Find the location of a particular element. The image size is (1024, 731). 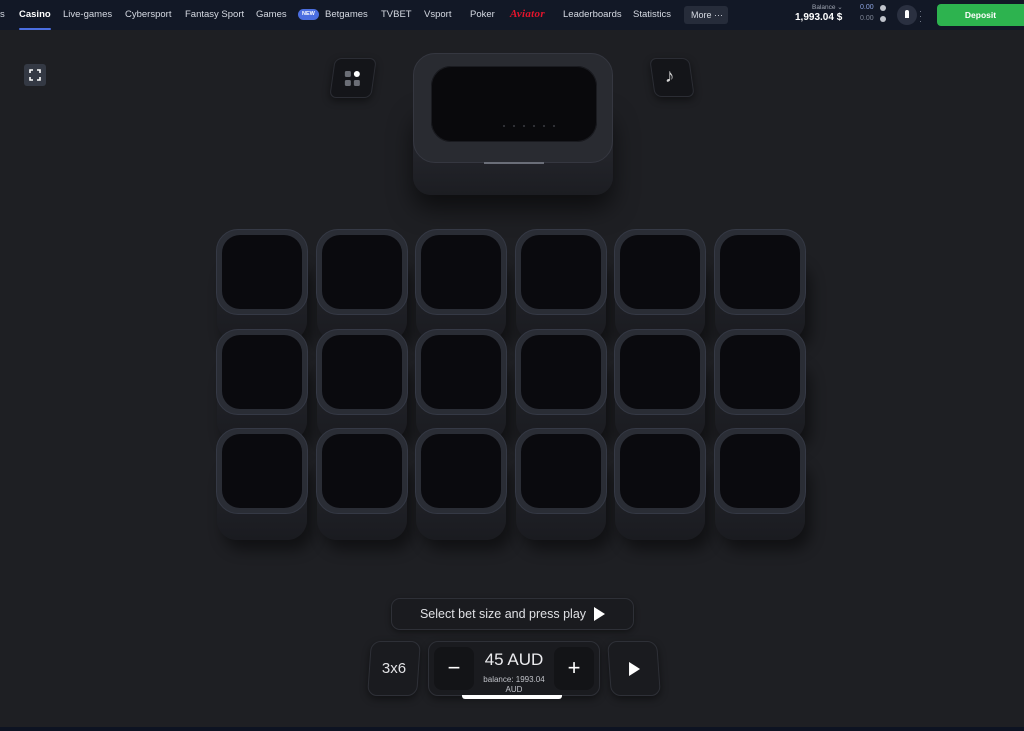

balance-value: 1,993.04 $ is located at coordinates (819, 17).